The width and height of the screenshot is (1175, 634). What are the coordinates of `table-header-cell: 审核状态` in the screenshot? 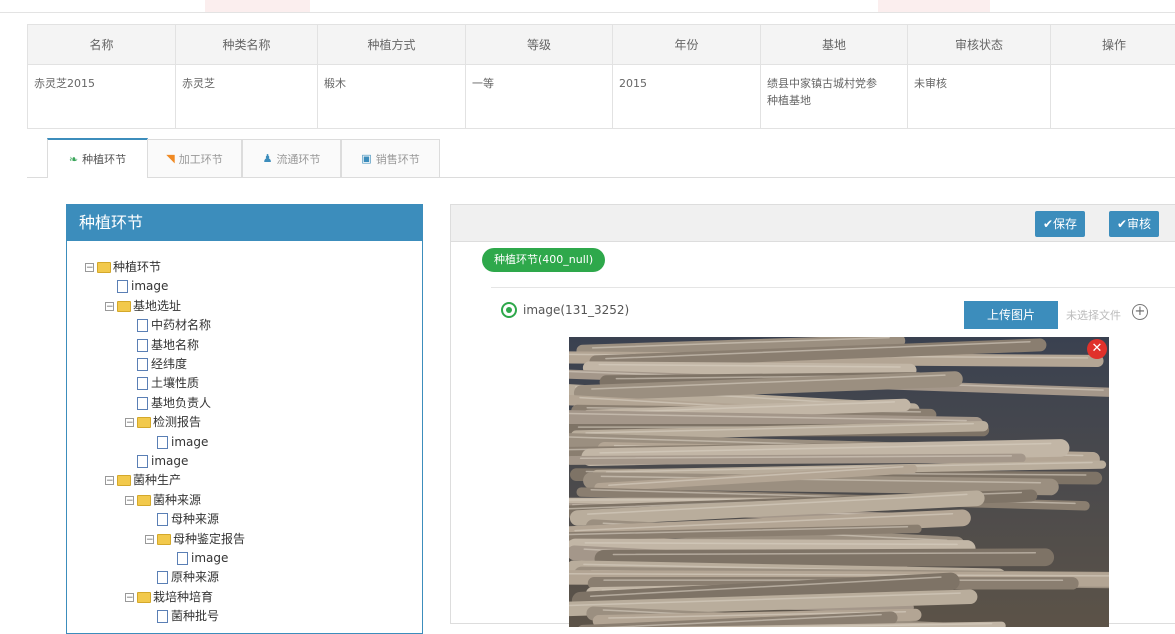 It's located at (979, 45).